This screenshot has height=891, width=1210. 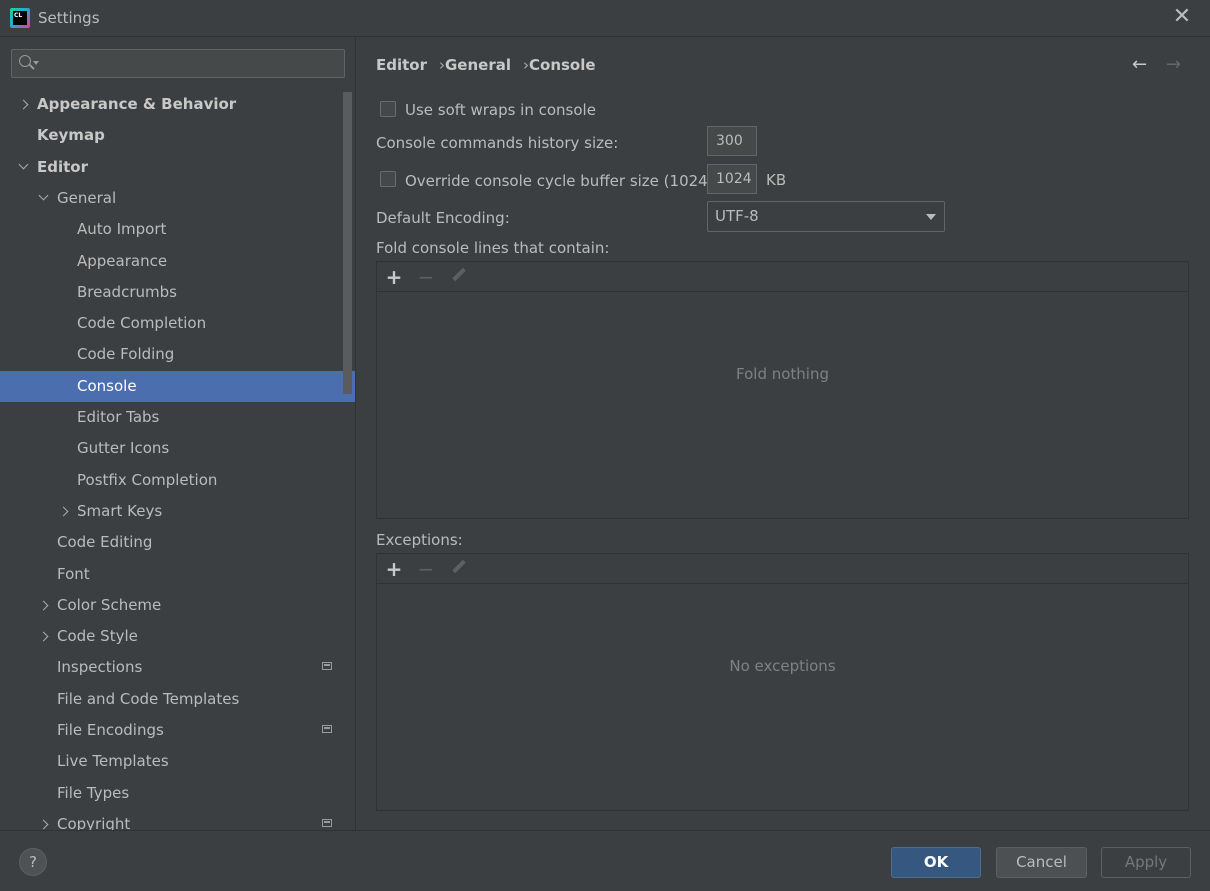 I want to click on sidebar-item-color-scheme: Color Scheme, so click(x=177, y=605).